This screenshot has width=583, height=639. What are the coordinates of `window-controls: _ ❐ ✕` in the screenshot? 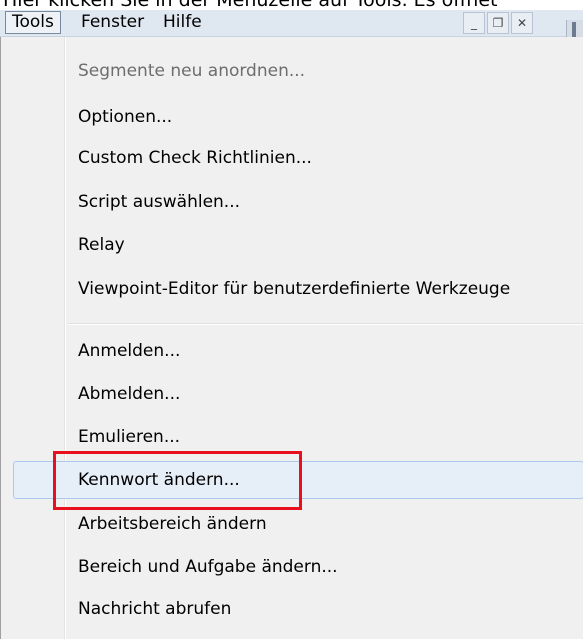 It's located at (497, 23).